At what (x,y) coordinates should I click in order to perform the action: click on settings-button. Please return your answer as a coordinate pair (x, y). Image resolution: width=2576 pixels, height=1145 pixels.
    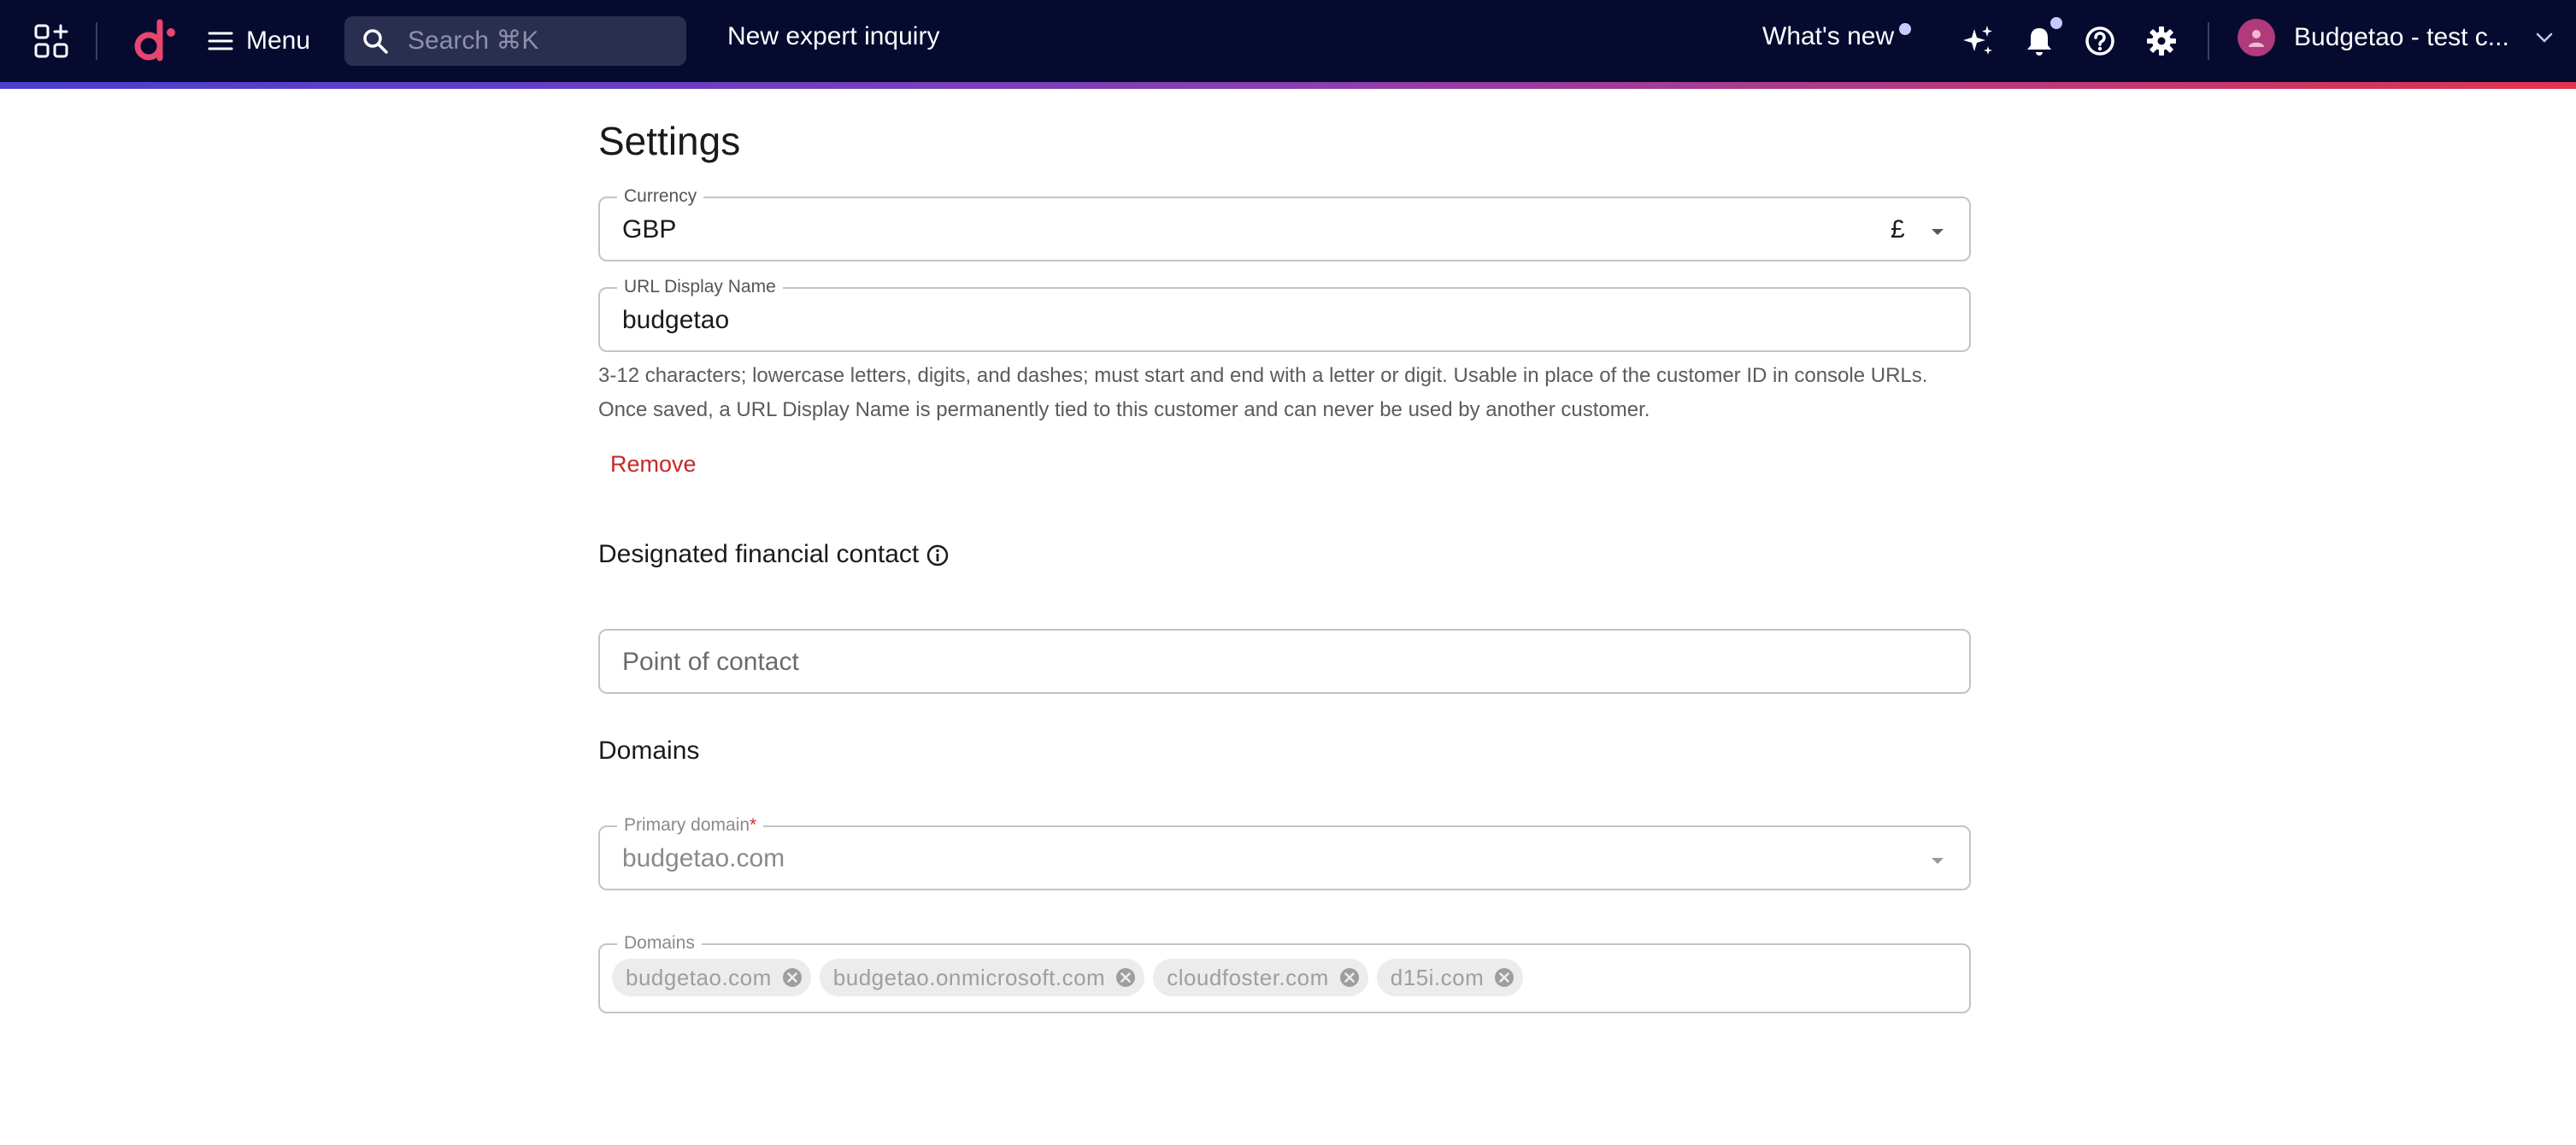
    Looking at the image, I should click on (2161, 41).